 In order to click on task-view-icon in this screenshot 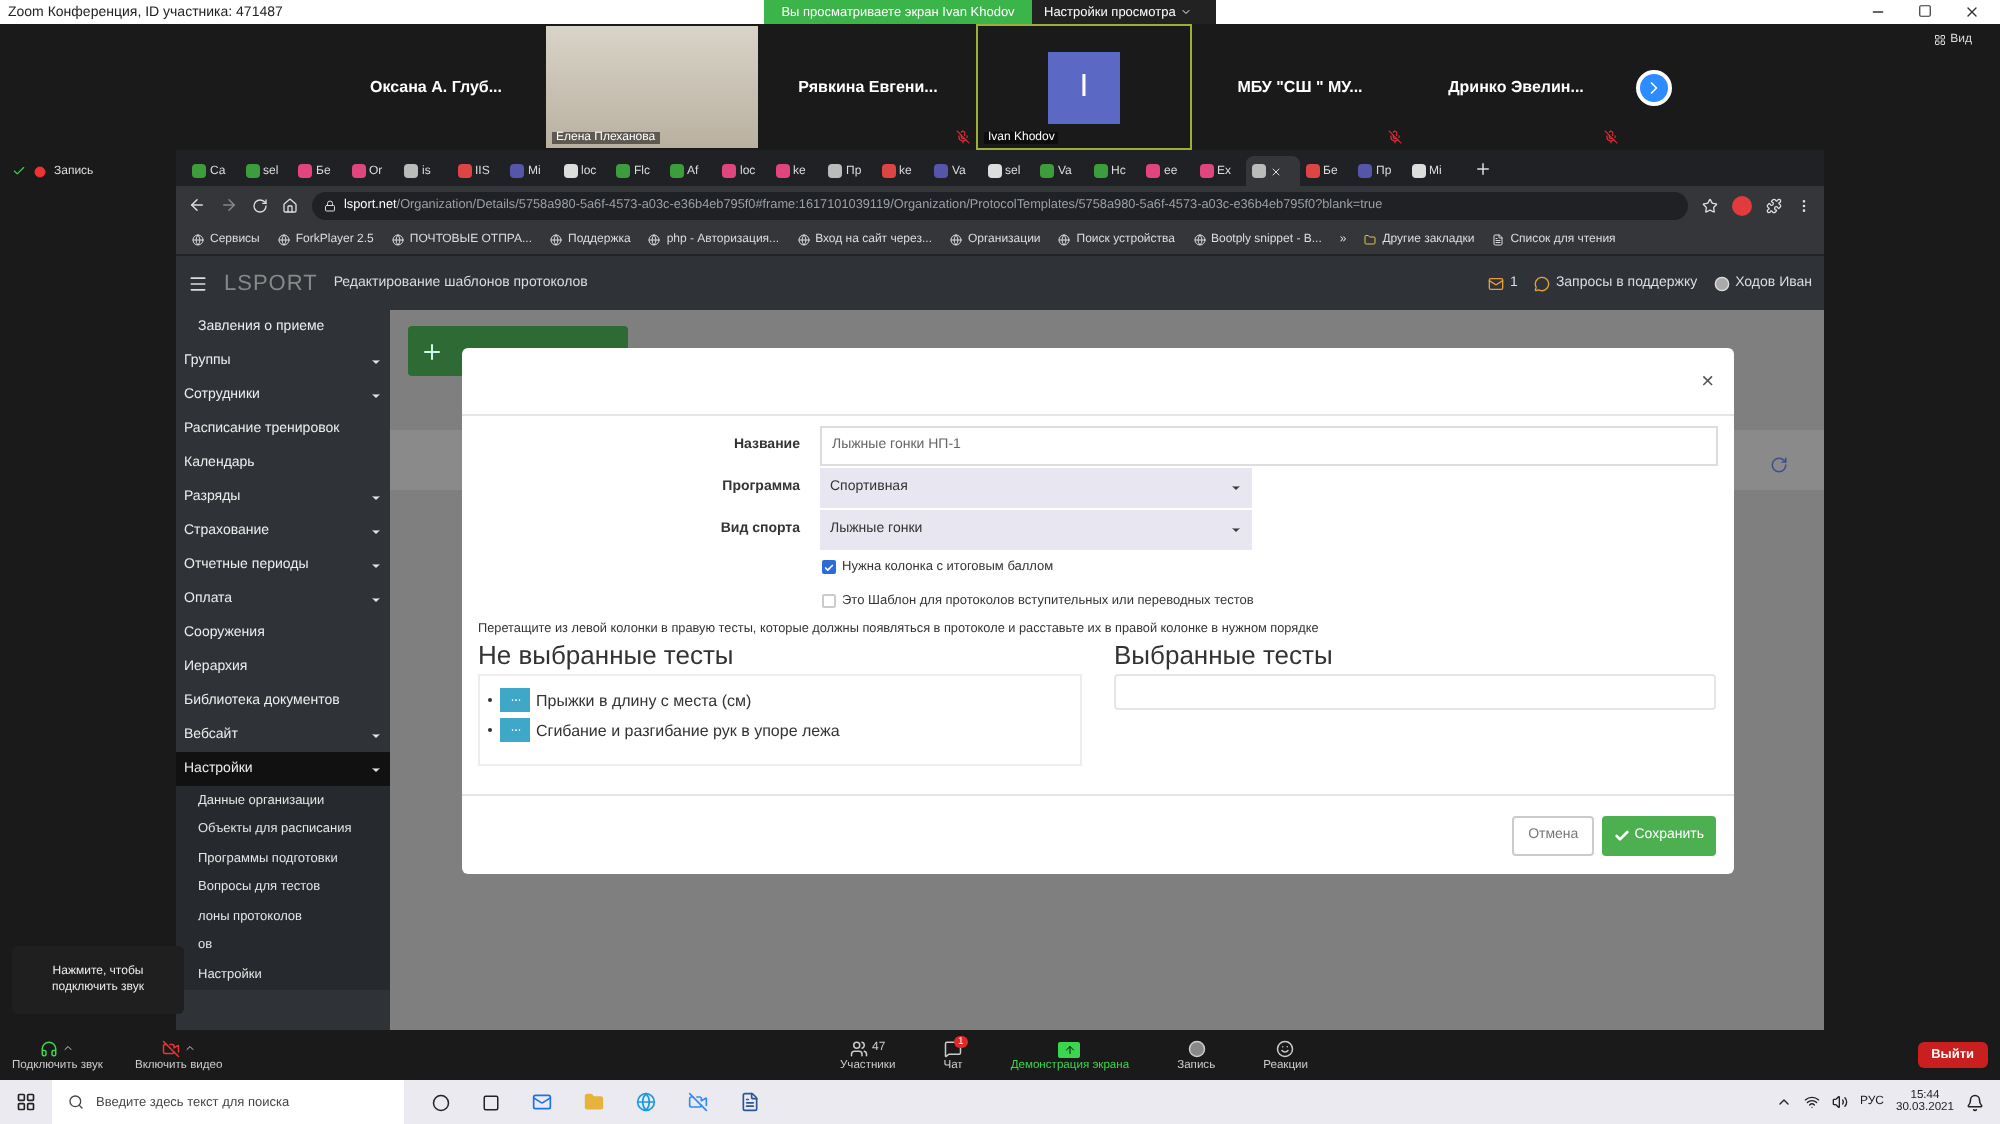, I will do `click(491, 1102)`.